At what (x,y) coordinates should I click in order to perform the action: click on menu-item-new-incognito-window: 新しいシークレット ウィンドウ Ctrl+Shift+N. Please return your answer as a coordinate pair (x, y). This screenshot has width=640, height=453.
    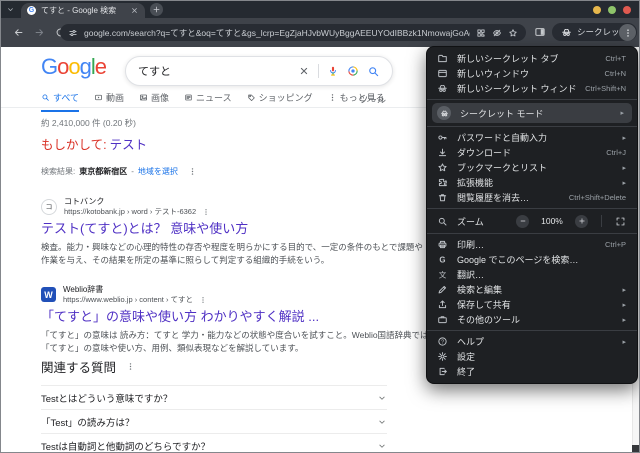
    Looking at the image, I should click on (532, 88).